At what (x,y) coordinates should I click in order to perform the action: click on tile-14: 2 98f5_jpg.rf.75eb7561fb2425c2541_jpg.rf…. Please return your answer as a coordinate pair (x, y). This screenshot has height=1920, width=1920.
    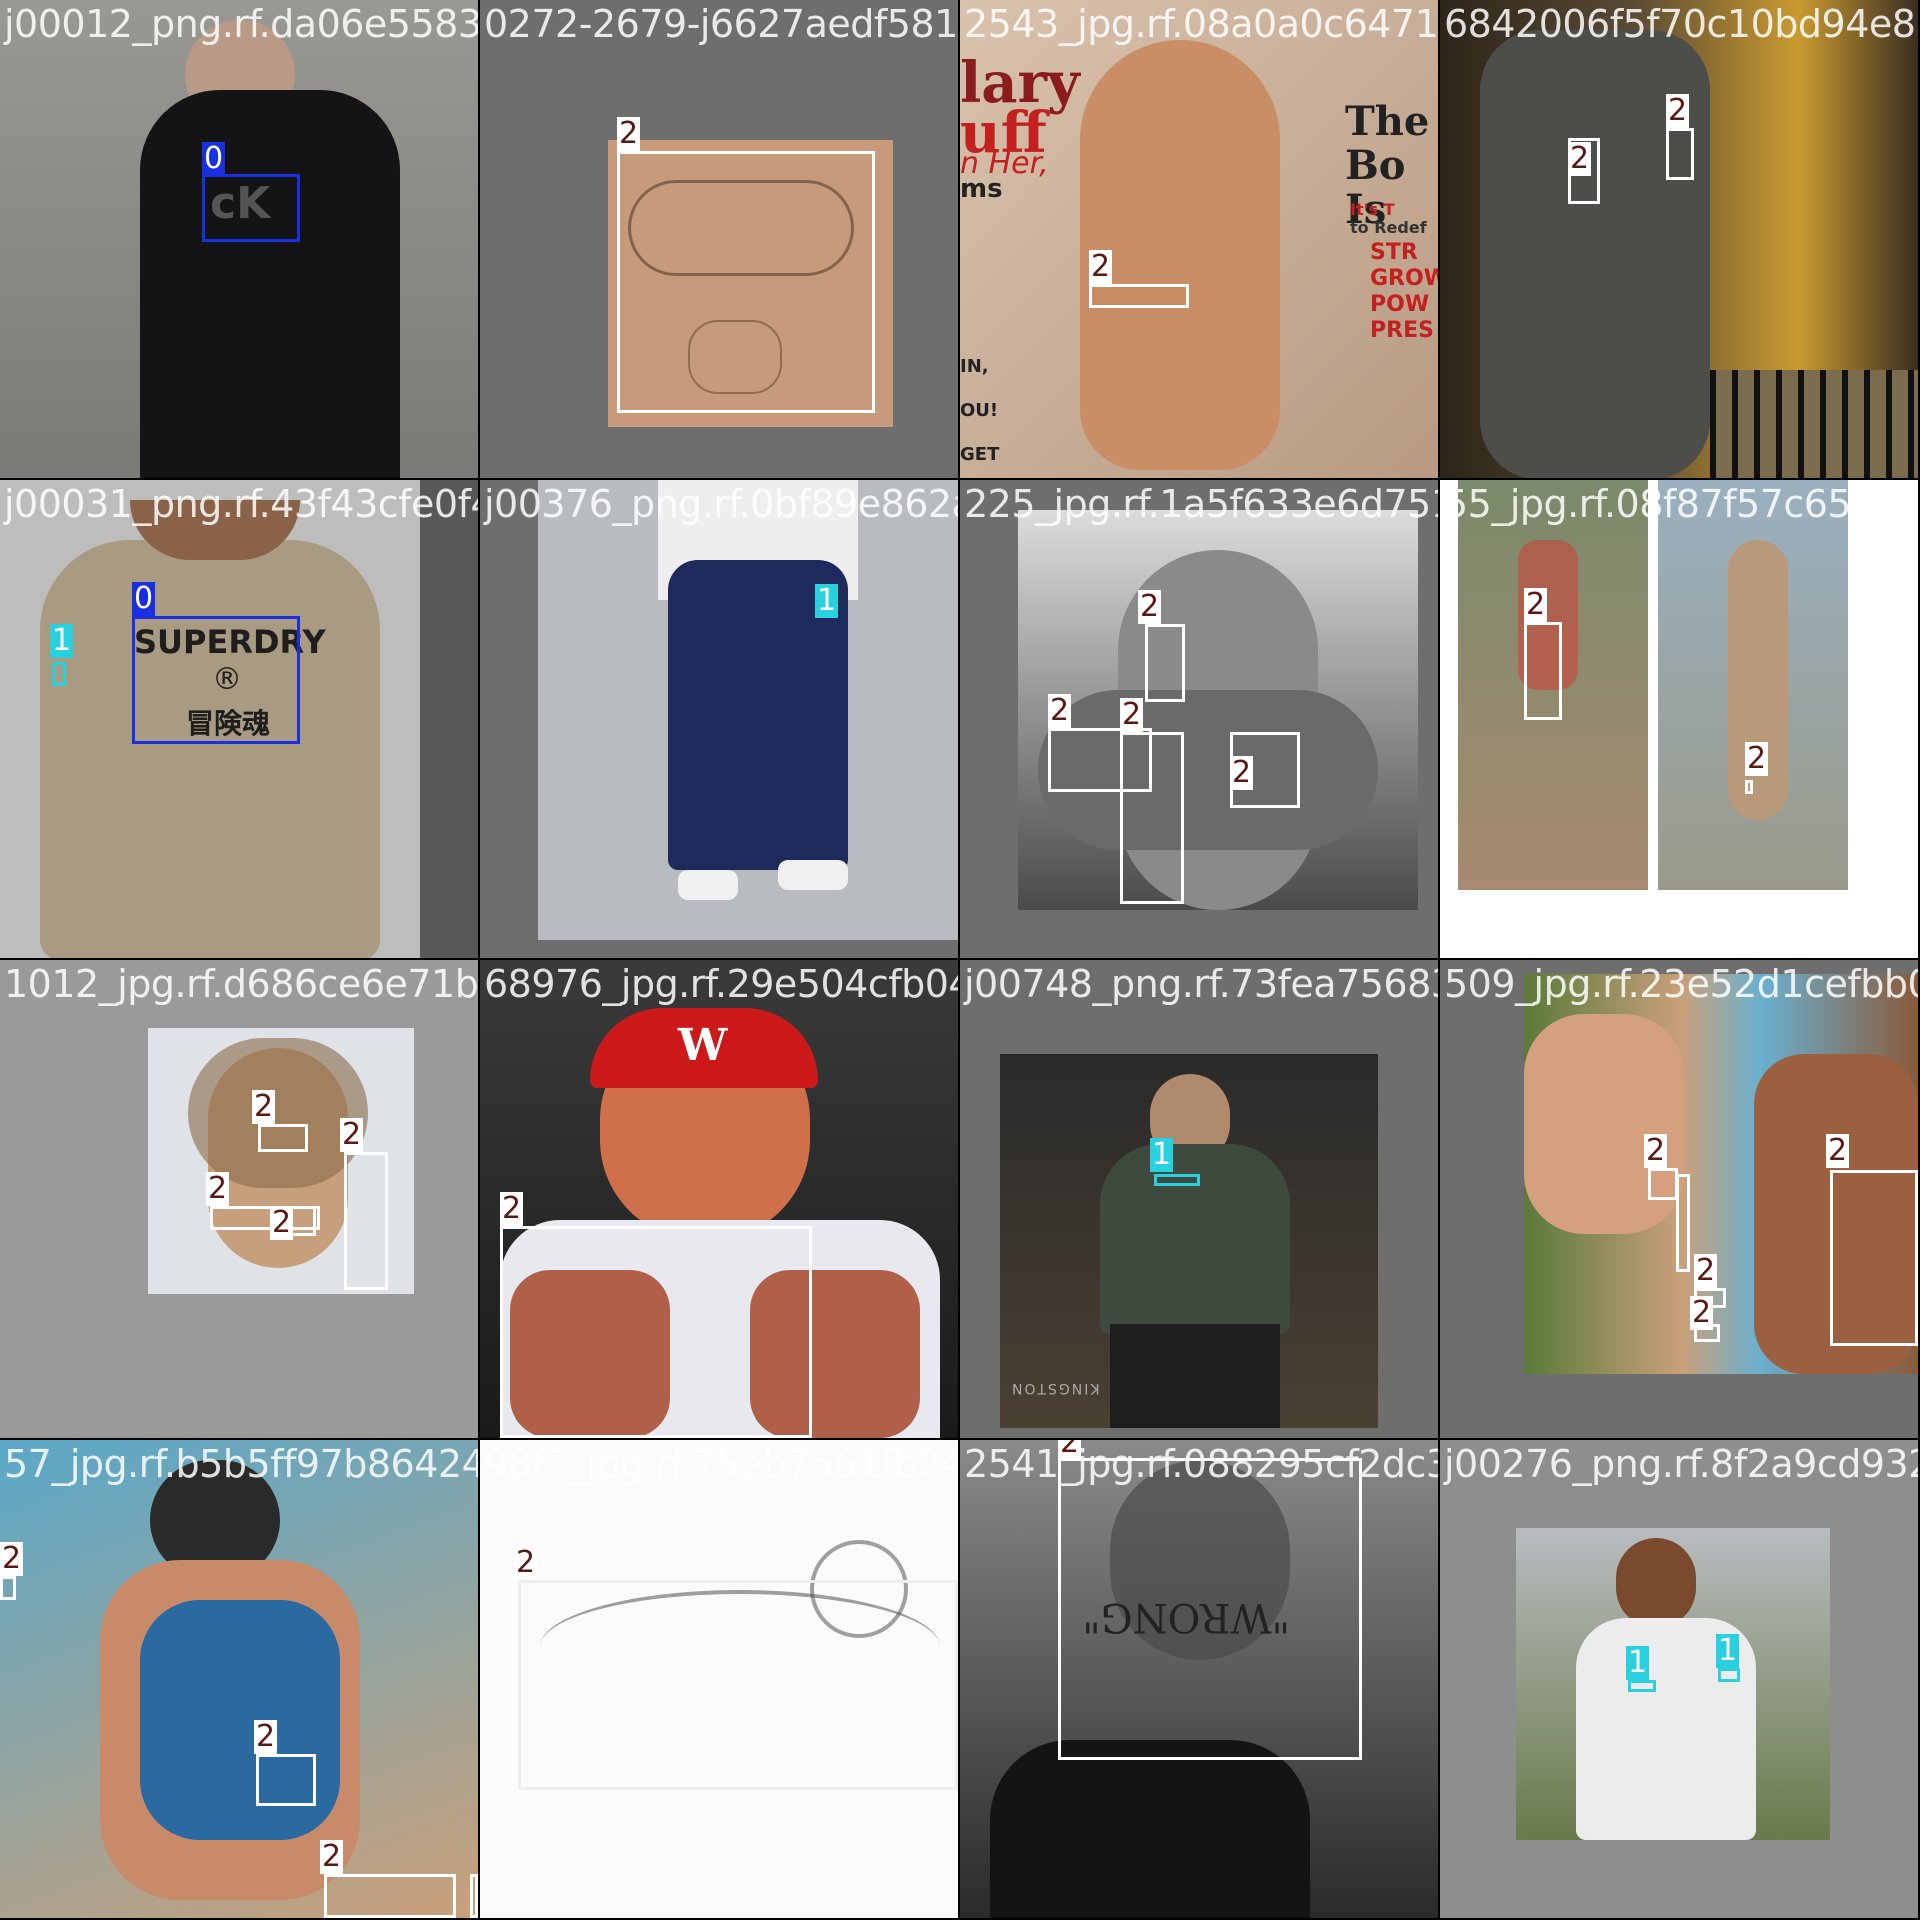
    Looking at the image, I should click on (719, 1679).